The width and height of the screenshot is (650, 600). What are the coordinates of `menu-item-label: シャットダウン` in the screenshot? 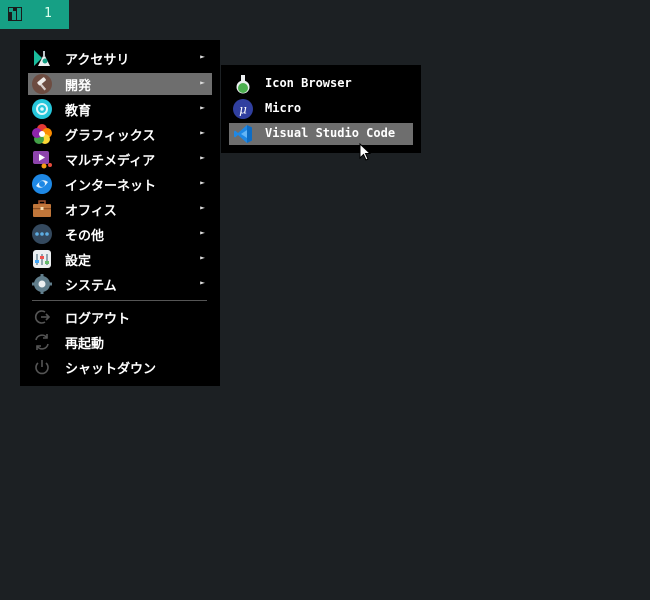 It's located at (111, 369).